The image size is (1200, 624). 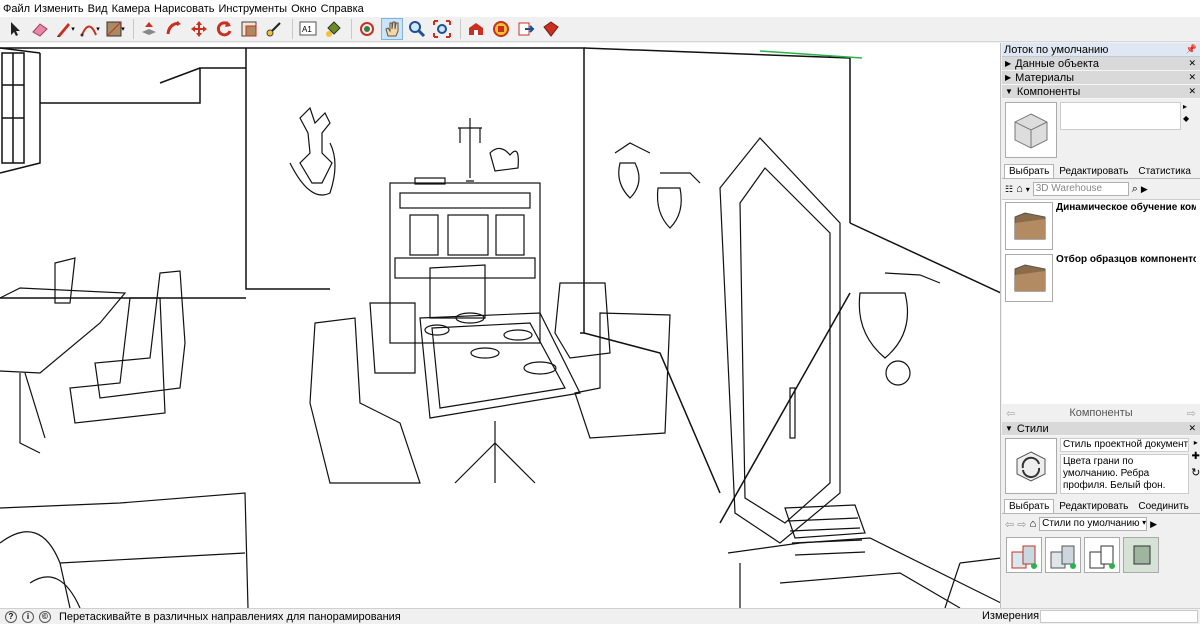 What do you see at coordinates (1032, 428) in the screenshot?
I see `section-styles-label: Стили` at bounding box center [1032, 428].